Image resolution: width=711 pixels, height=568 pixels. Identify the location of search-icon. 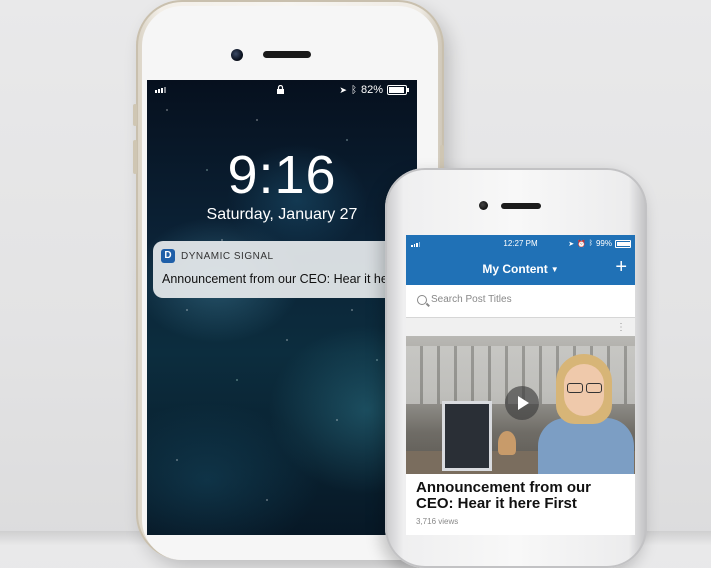
(422, 300).